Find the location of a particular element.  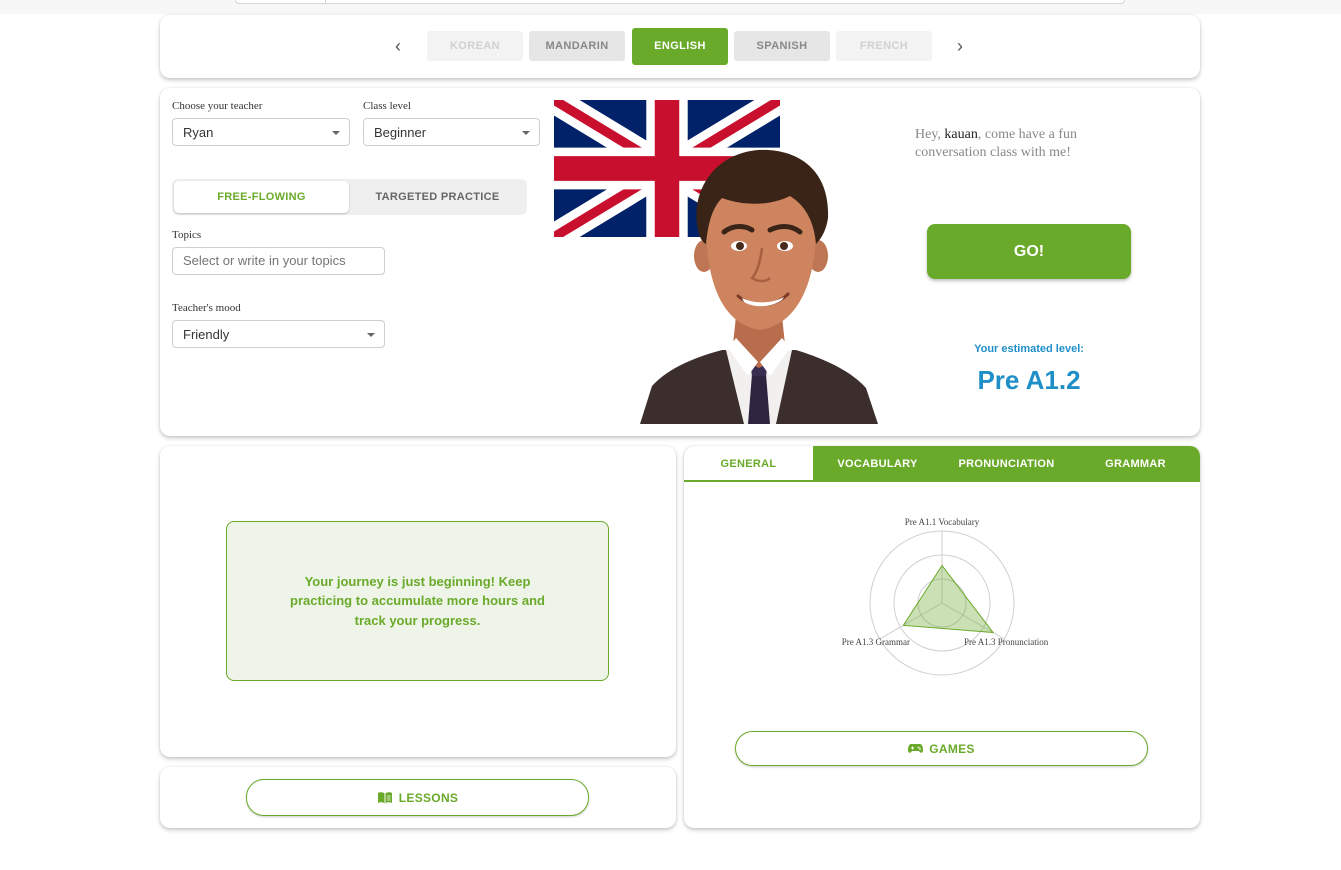

level-select: Beginner is located at coordinates (451, 132).